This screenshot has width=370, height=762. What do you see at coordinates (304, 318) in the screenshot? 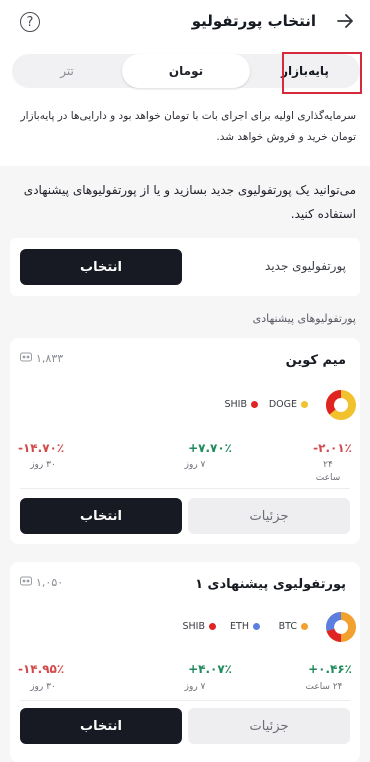
I see `suggested-section-title: پورتفولیوهای پیشنهادی` at bounding box center [304, 318].